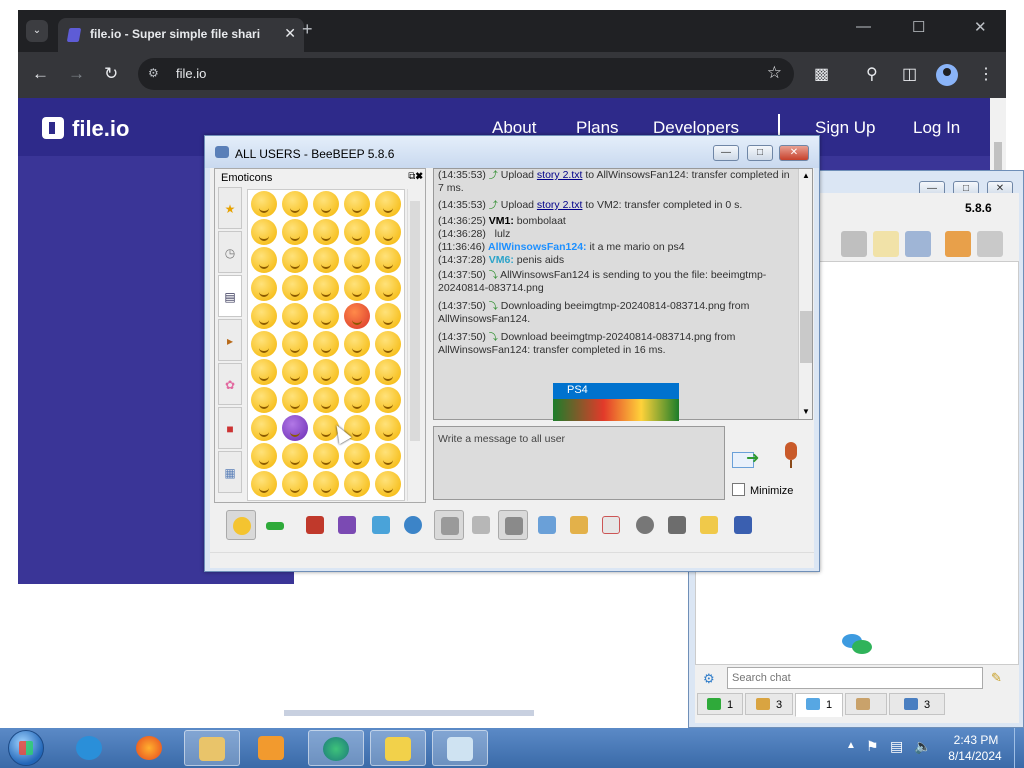  I want to click on dizzy-emoji-icon, so click(326, 400).